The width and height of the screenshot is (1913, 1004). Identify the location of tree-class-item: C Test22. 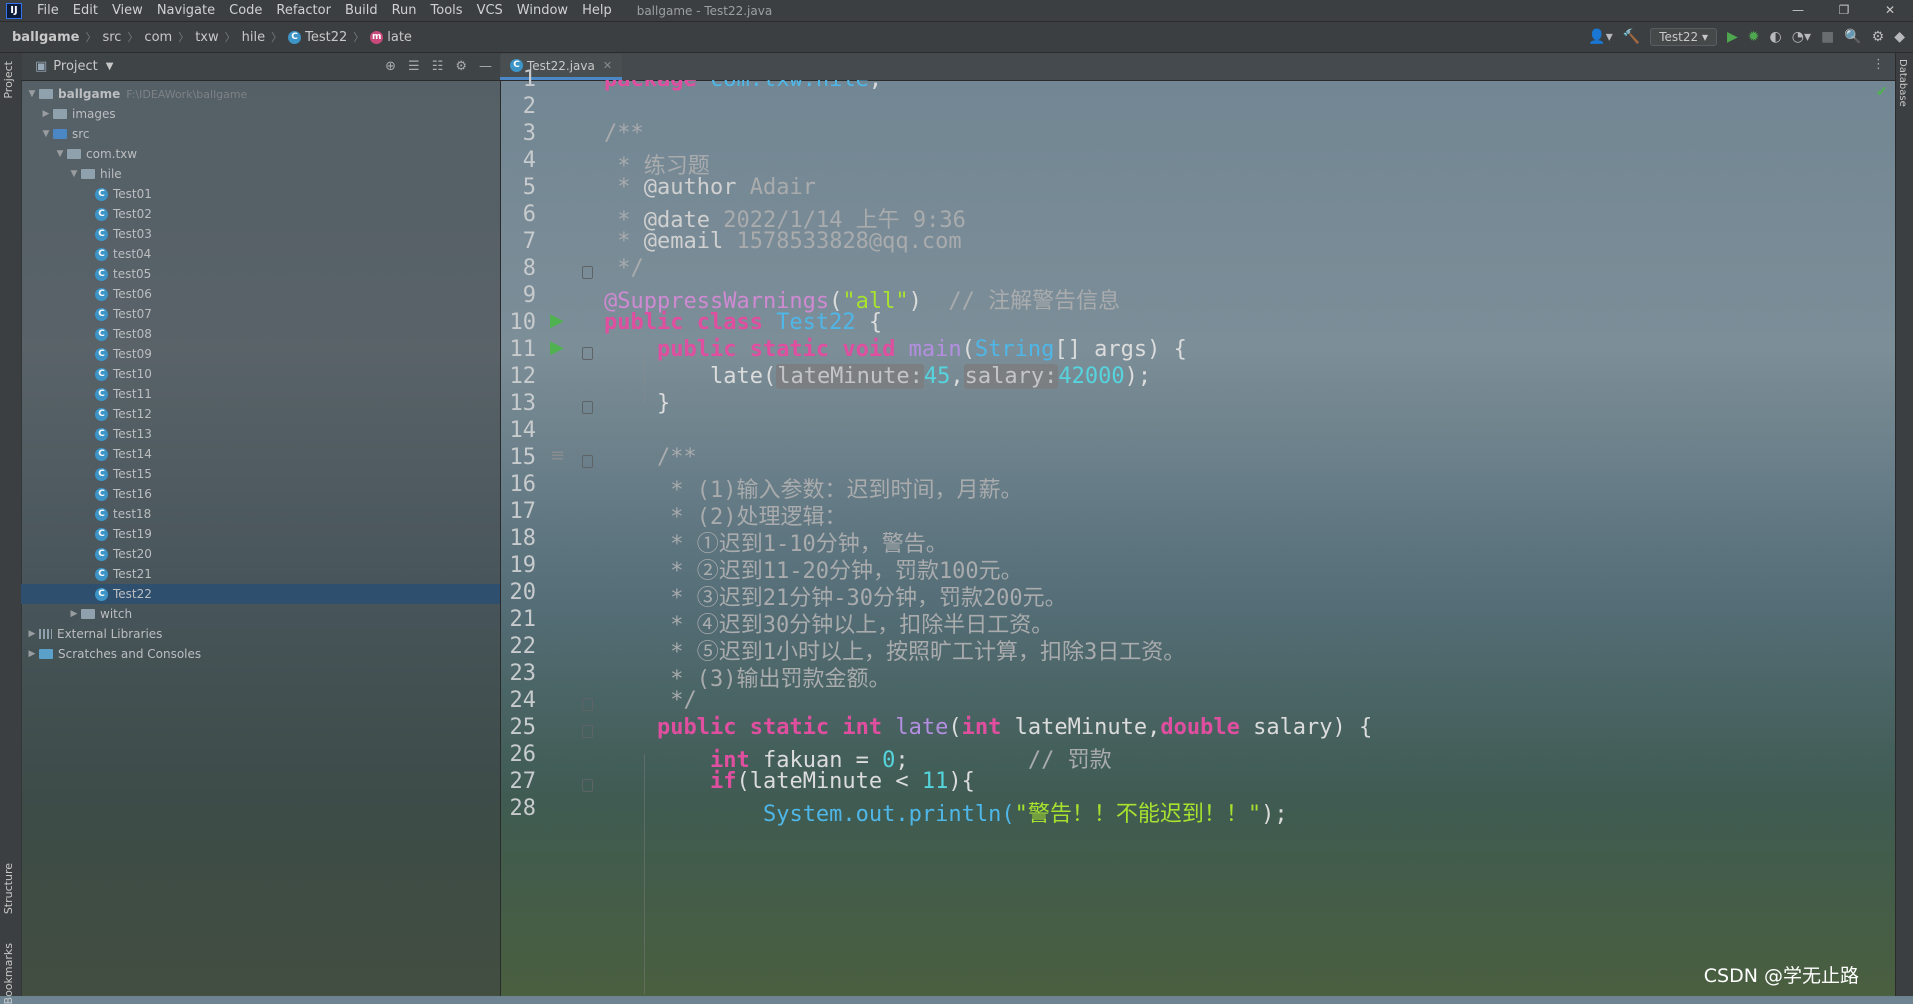
(260, 594).